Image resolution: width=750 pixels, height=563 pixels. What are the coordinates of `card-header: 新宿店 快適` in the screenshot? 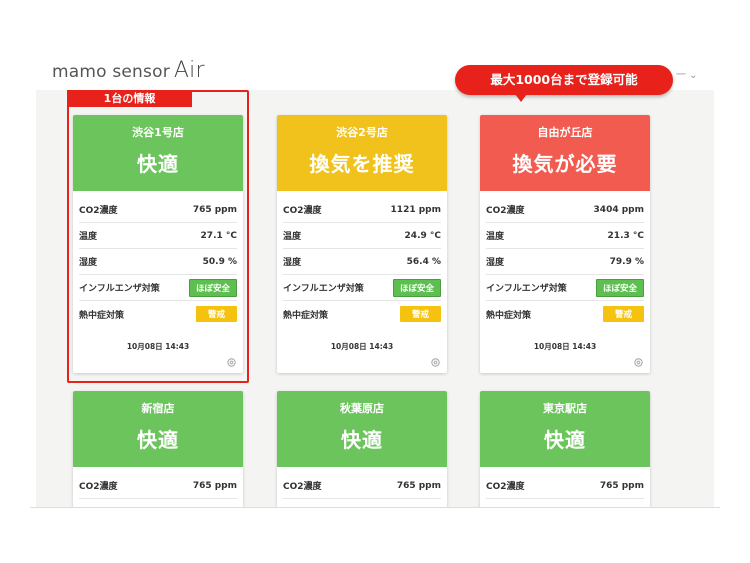 It's located at (158, 429).